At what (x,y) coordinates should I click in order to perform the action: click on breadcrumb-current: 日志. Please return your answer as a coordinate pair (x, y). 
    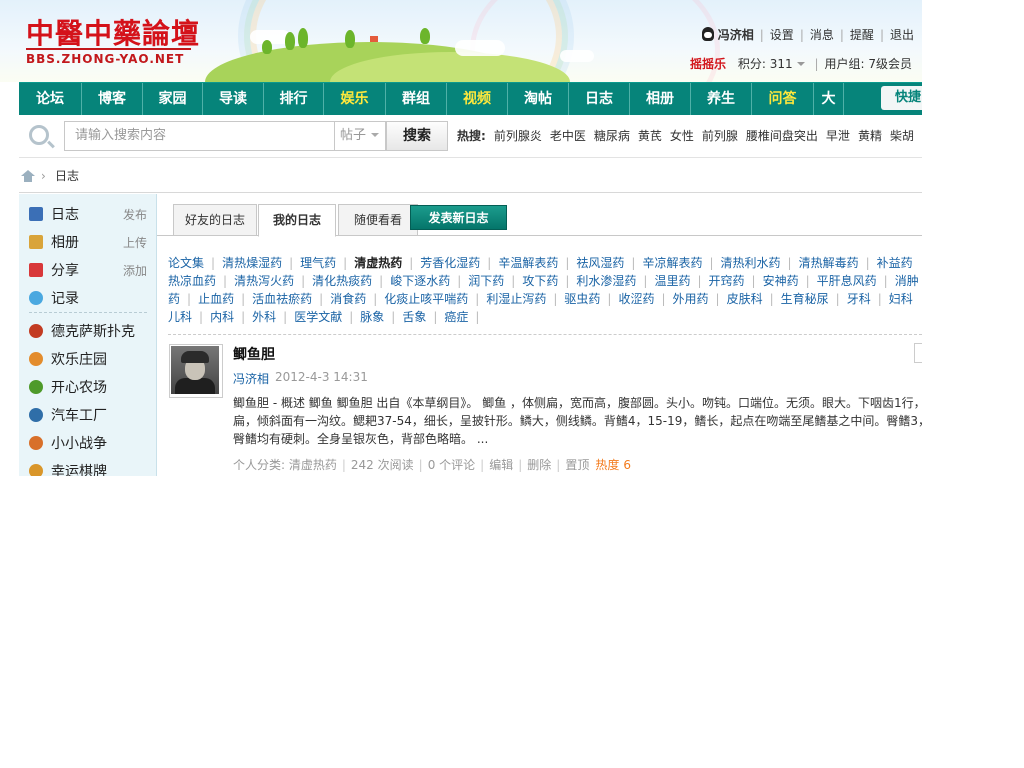
    Looking at the image, I should click on (67, 176).